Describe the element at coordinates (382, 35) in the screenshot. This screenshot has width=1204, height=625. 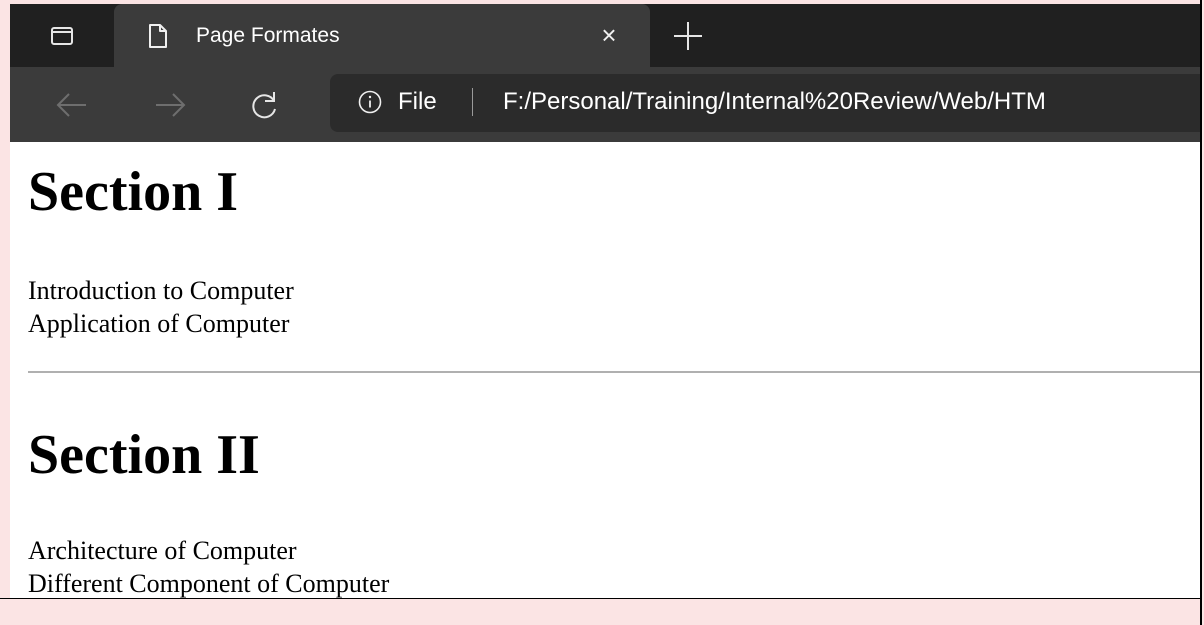
I see `tab-page-formates: Page Formates ×` at that location.